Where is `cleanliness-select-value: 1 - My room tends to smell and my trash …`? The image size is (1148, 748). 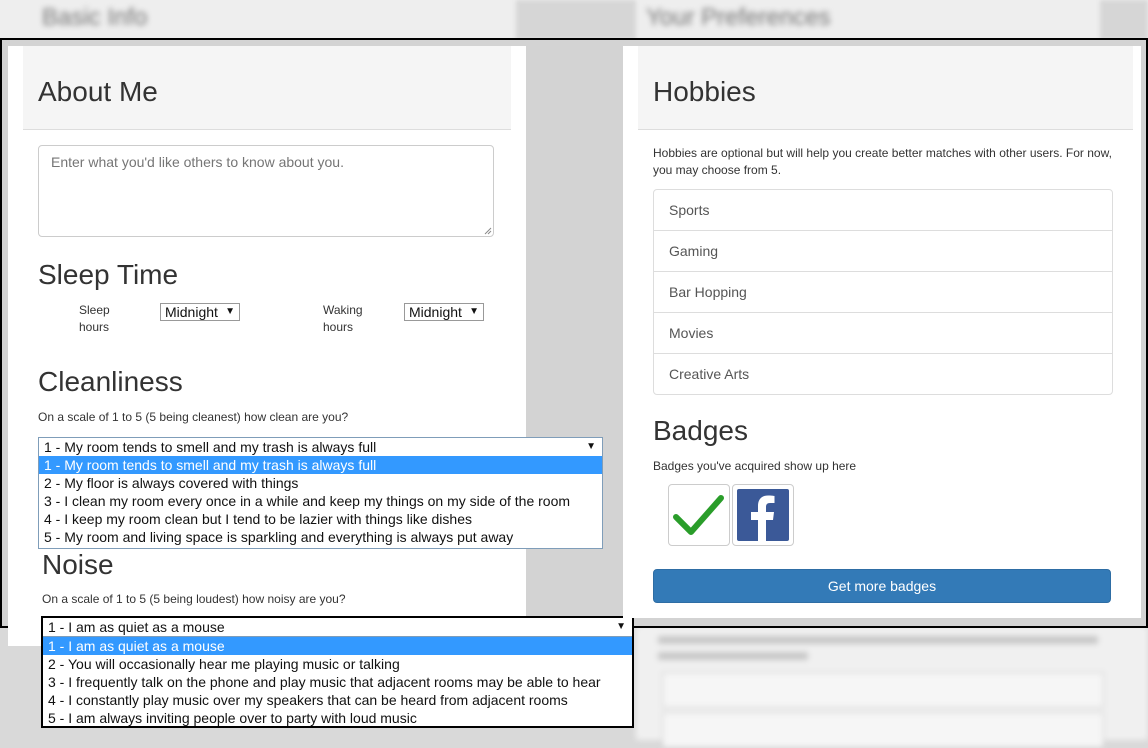 cleanliness-select-value: 1 - My room tends to smell and my trash … is located at coordinates (320, 447).